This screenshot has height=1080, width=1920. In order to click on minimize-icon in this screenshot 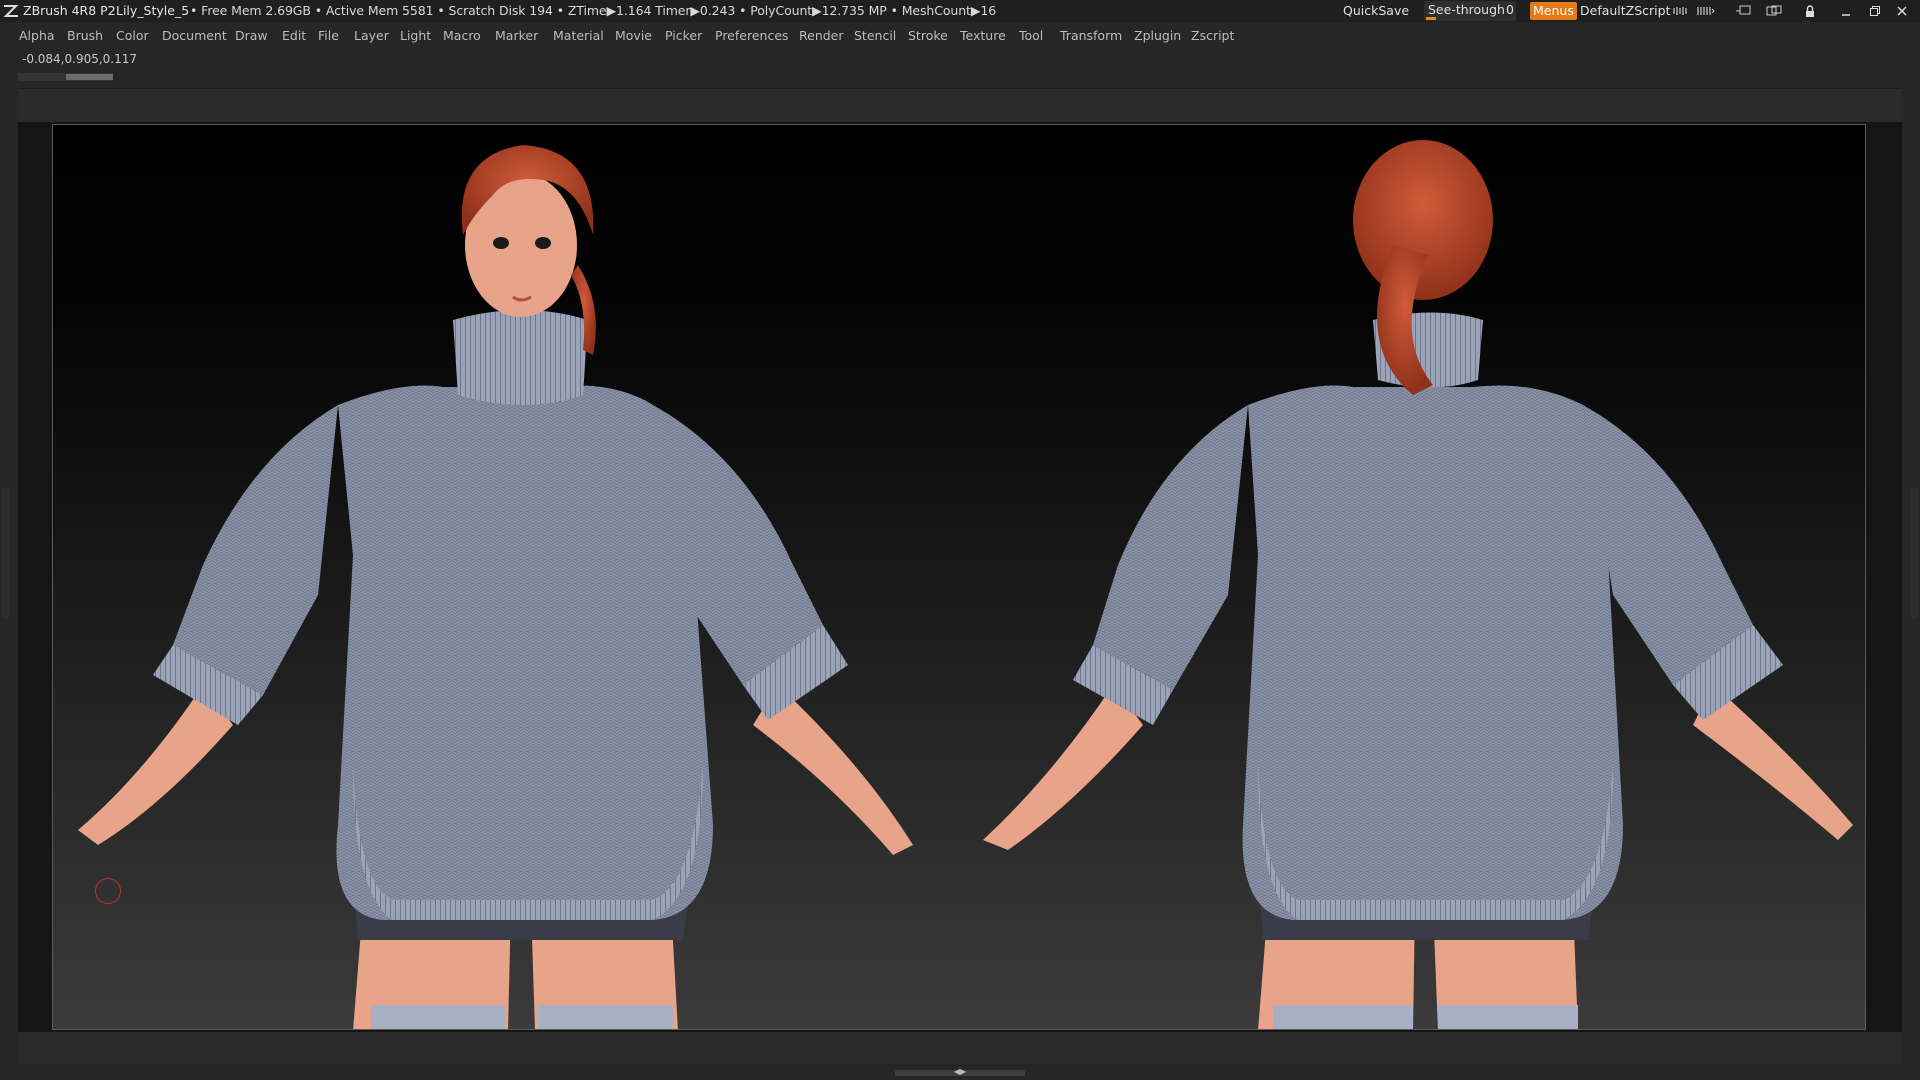, I will do `click(1846, 11)`.